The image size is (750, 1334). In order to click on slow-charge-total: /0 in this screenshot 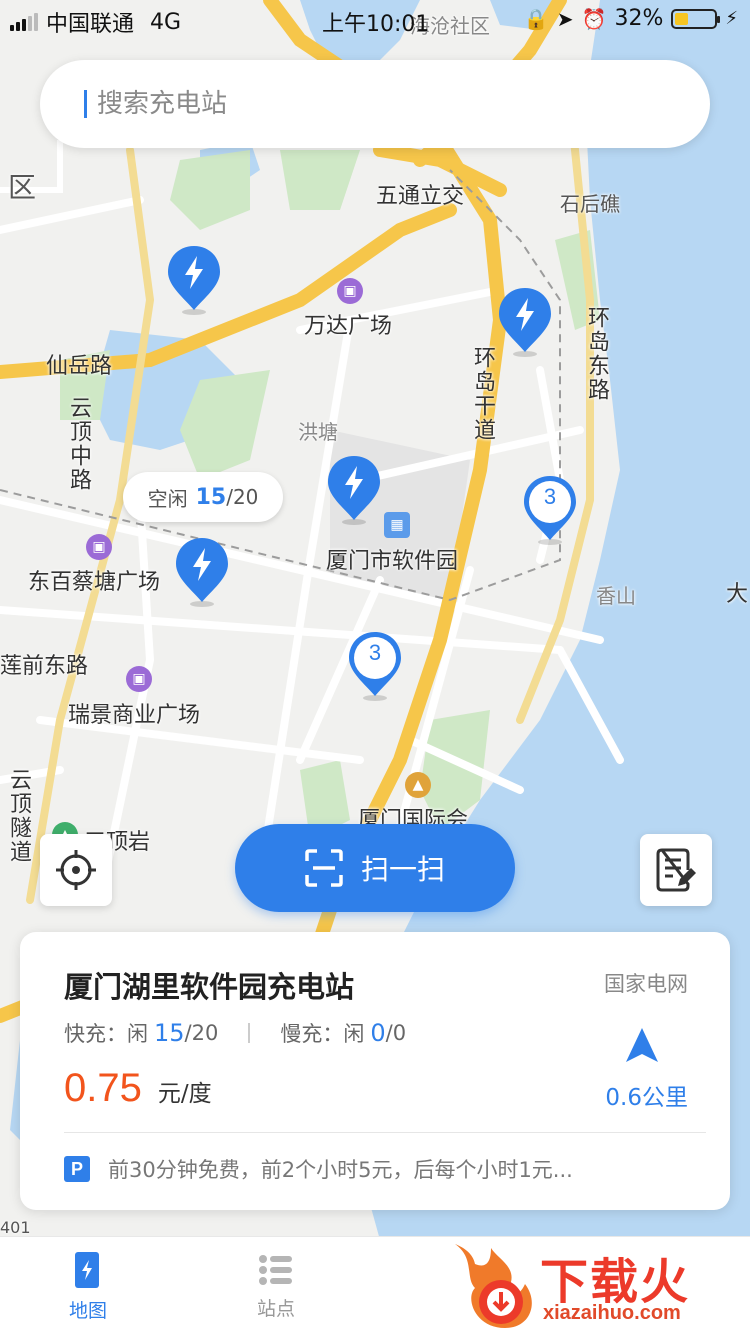, I will do `click(396, 1033)`.